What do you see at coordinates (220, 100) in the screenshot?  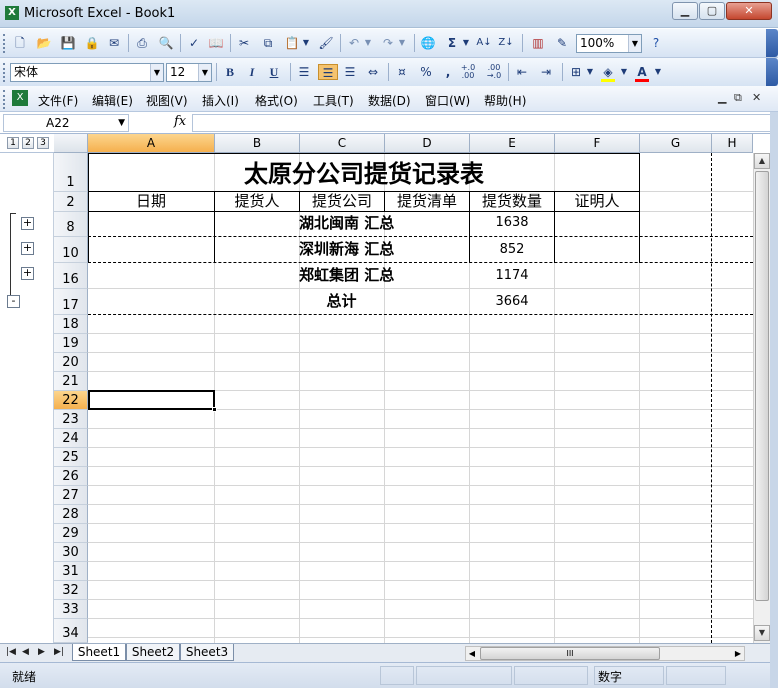 I see `menu-insert: 插入(I)` at bounding box center [220, 100].